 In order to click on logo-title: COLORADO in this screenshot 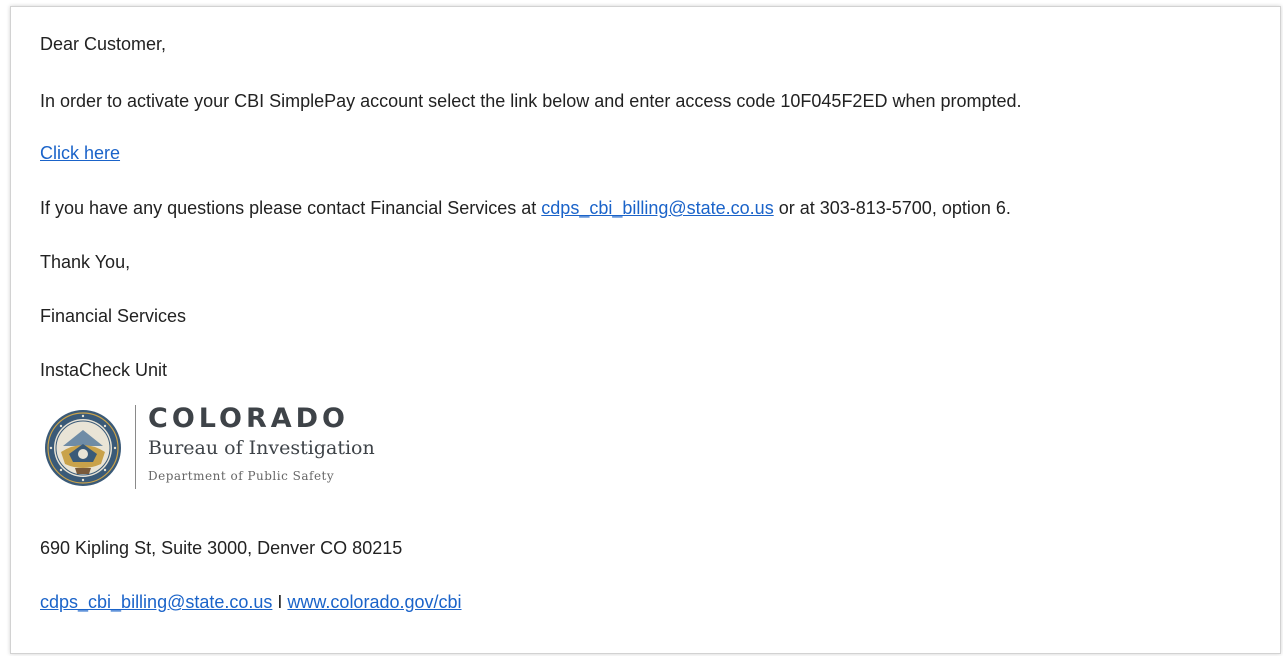, I will do `click(249, 418)`.